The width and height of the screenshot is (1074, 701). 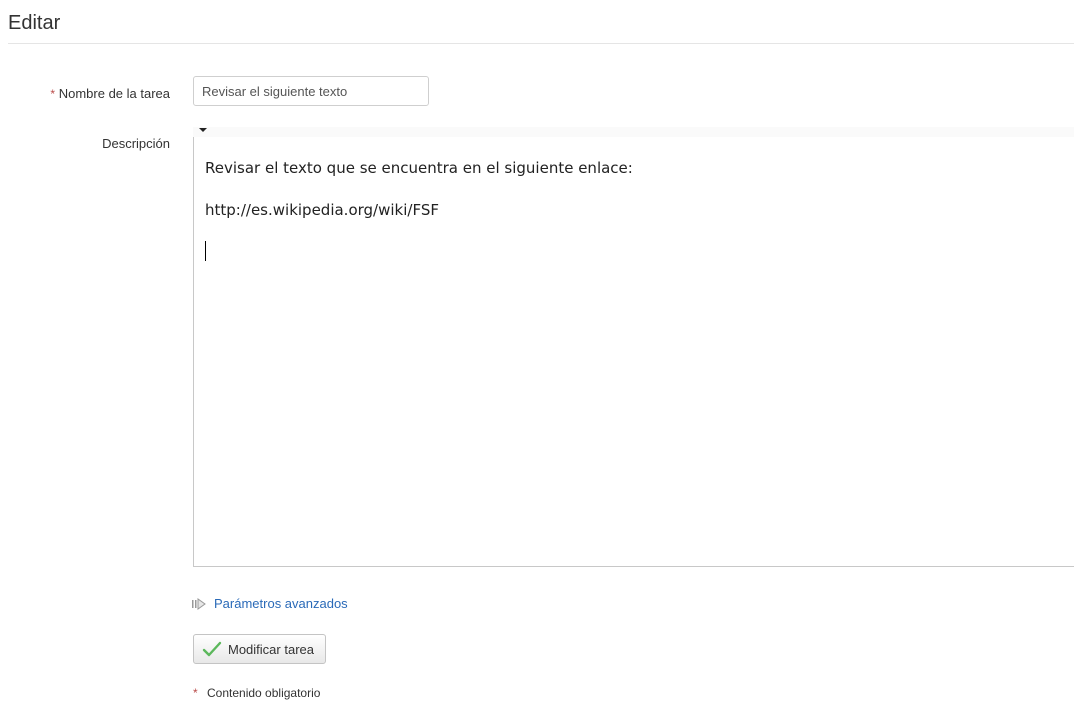 What do you see at coordinates (114, 93) in the screenshot?
I see `task-name-label-text: Nombre de la tarea` at bounding box center [114, 93].